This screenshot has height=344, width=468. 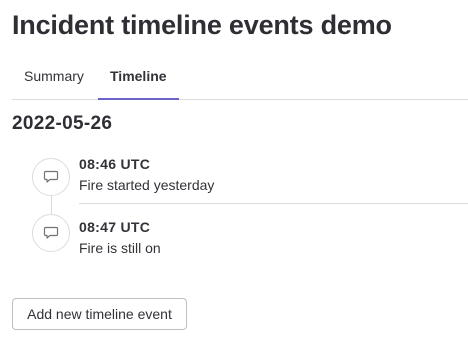 What do you see at coordinates (120, 248) in the screenshot?
I see `event-text: Fire is still on` at bounding box center [120, 248].